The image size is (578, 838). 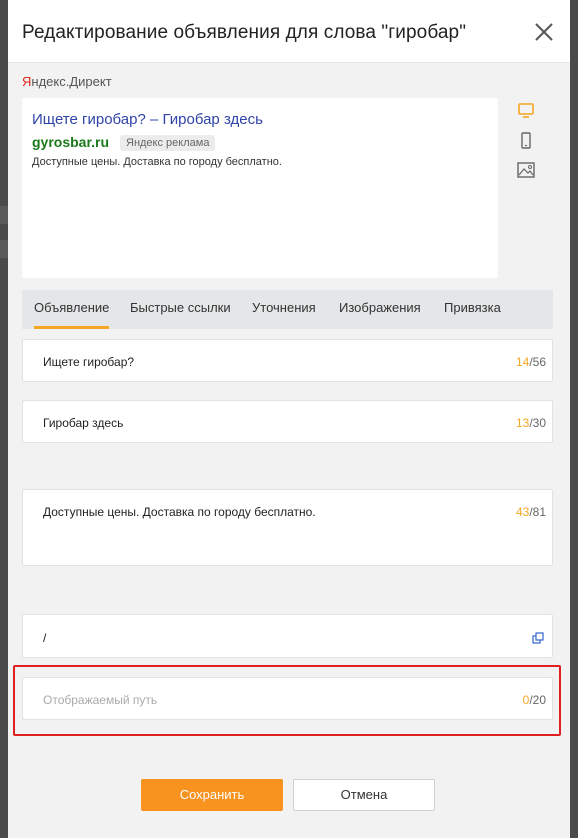 I want to click on provider-brand-rest: ндекс.Директ, so click(x=71, y=81).